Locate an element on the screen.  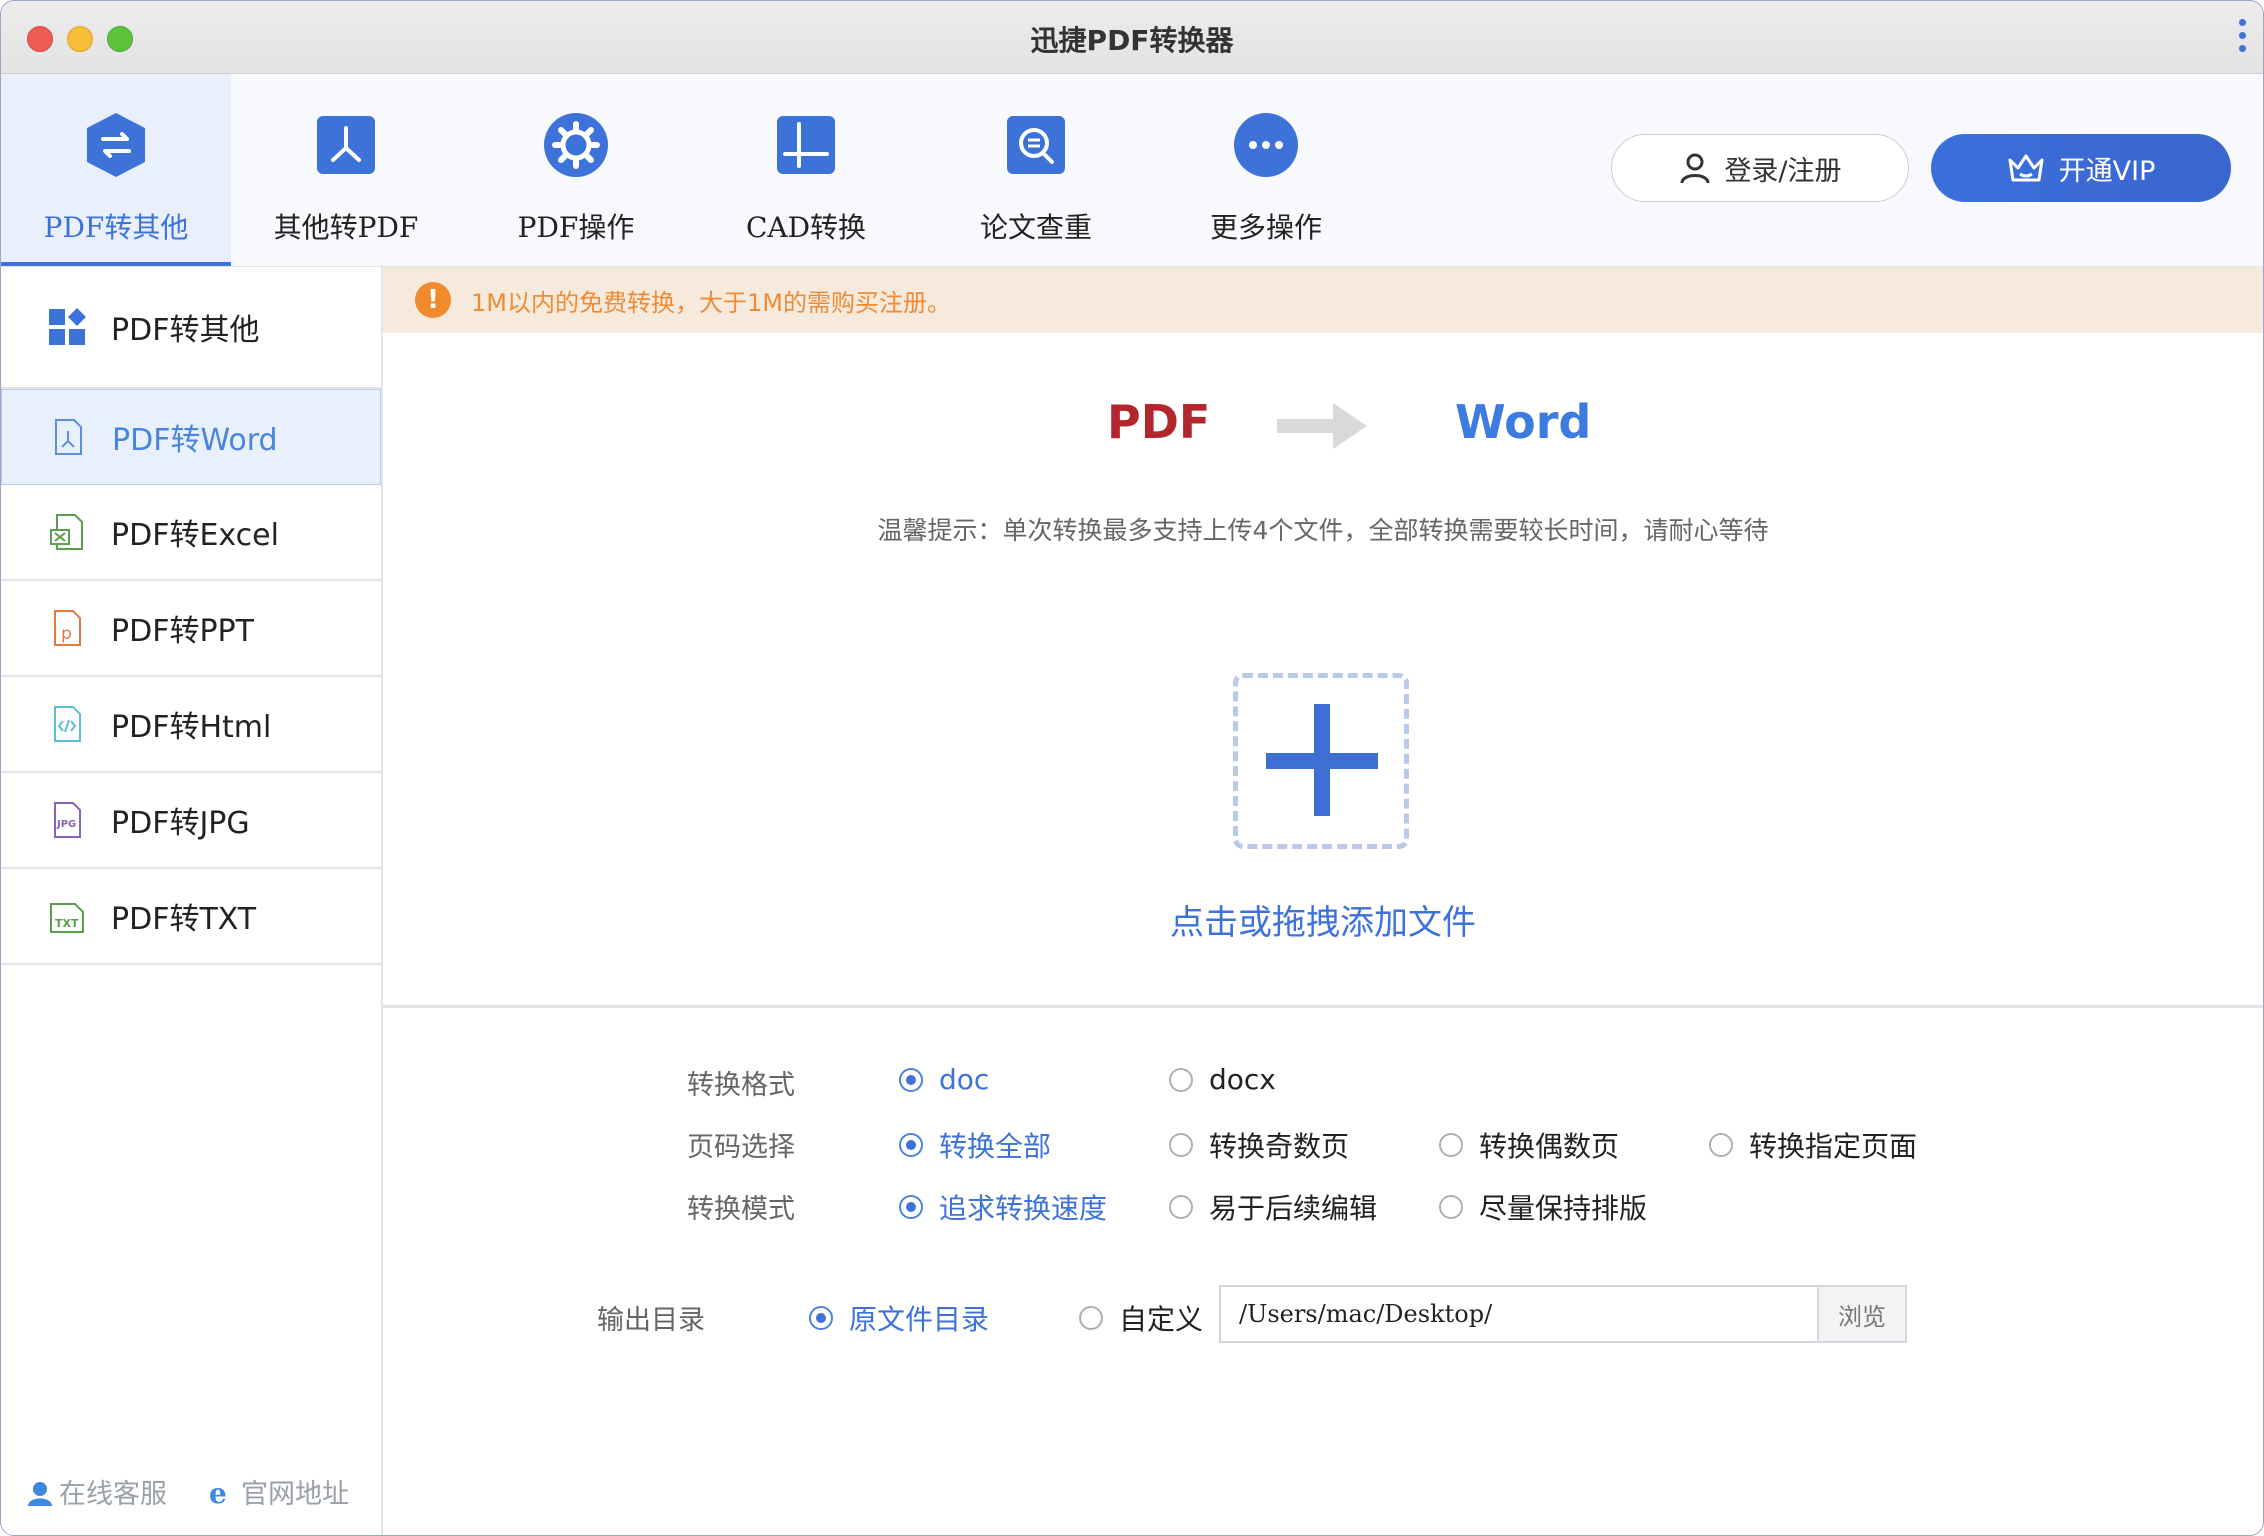
jpg-file-icon: JPG is located at coordinates (67, 820).